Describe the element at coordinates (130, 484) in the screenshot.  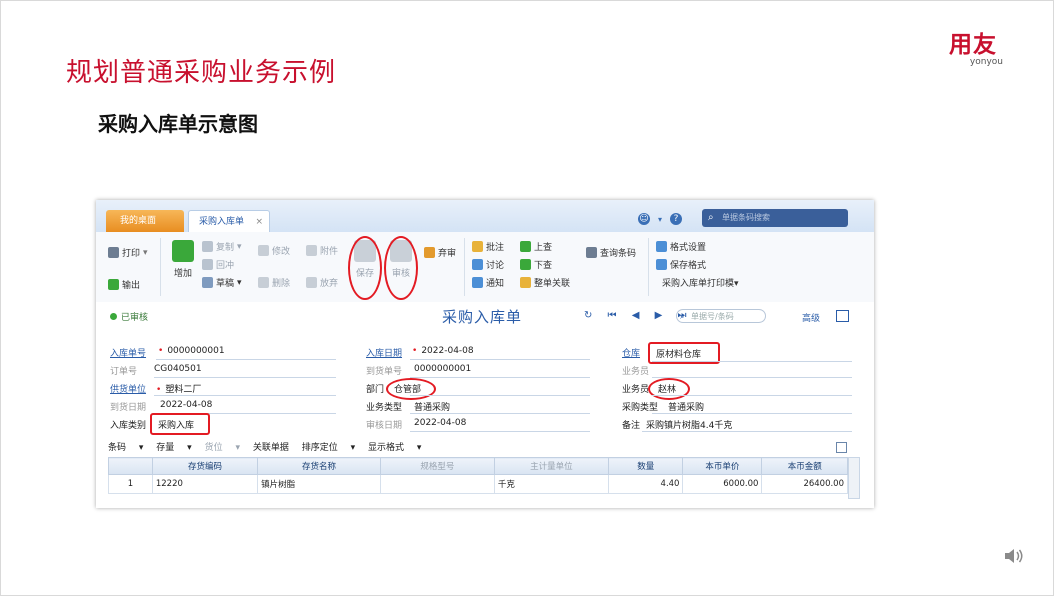
I see `row-number: 1` at that location.